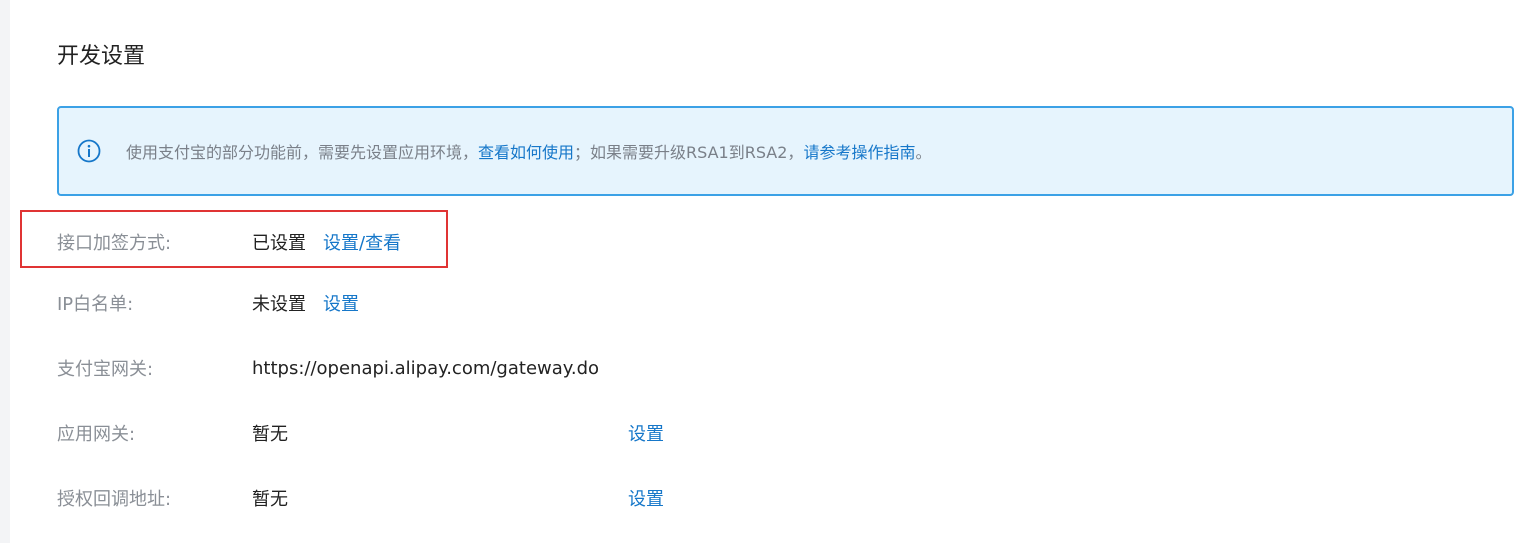 The image size is (1532, 543). I want to click on callback-url-set-link: 设置, so click(646, 498).